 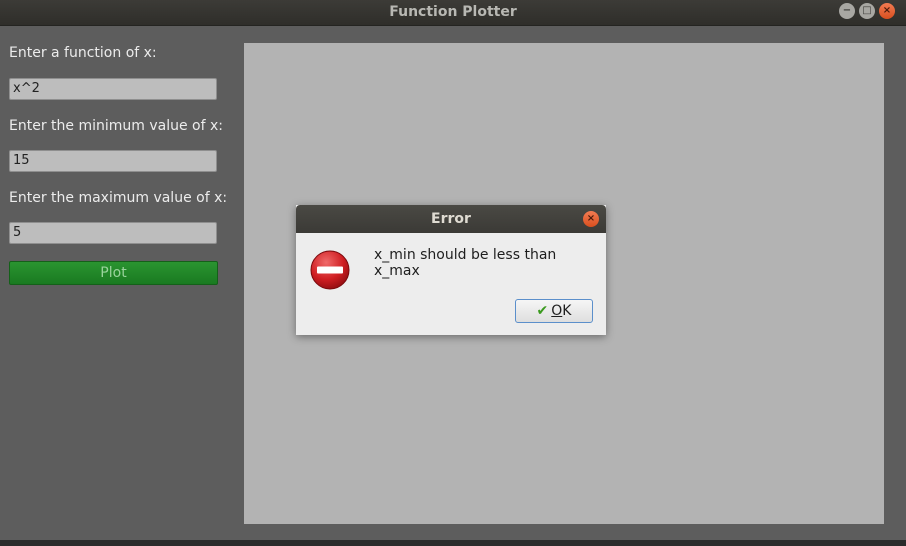 What do you see at coordinates (83, 53) in the screenshot?
I see `function-label: Enter a function of x:` at bounding box center [83, 53].